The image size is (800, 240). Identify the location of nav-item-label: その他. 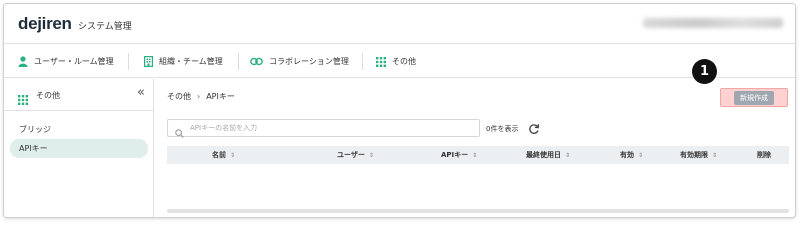
(404, 61).